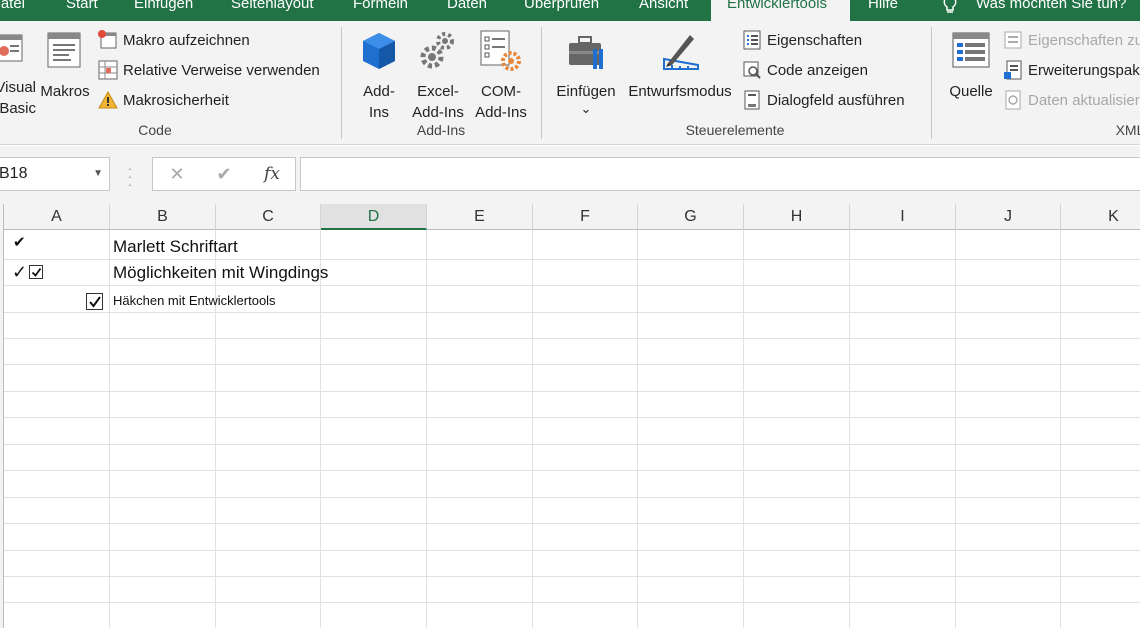 The image size is (1140, 628). Describe the element at coordinates (586, 108) in the screenshot. I see `chevron-down-icon: ⌄` at that location.